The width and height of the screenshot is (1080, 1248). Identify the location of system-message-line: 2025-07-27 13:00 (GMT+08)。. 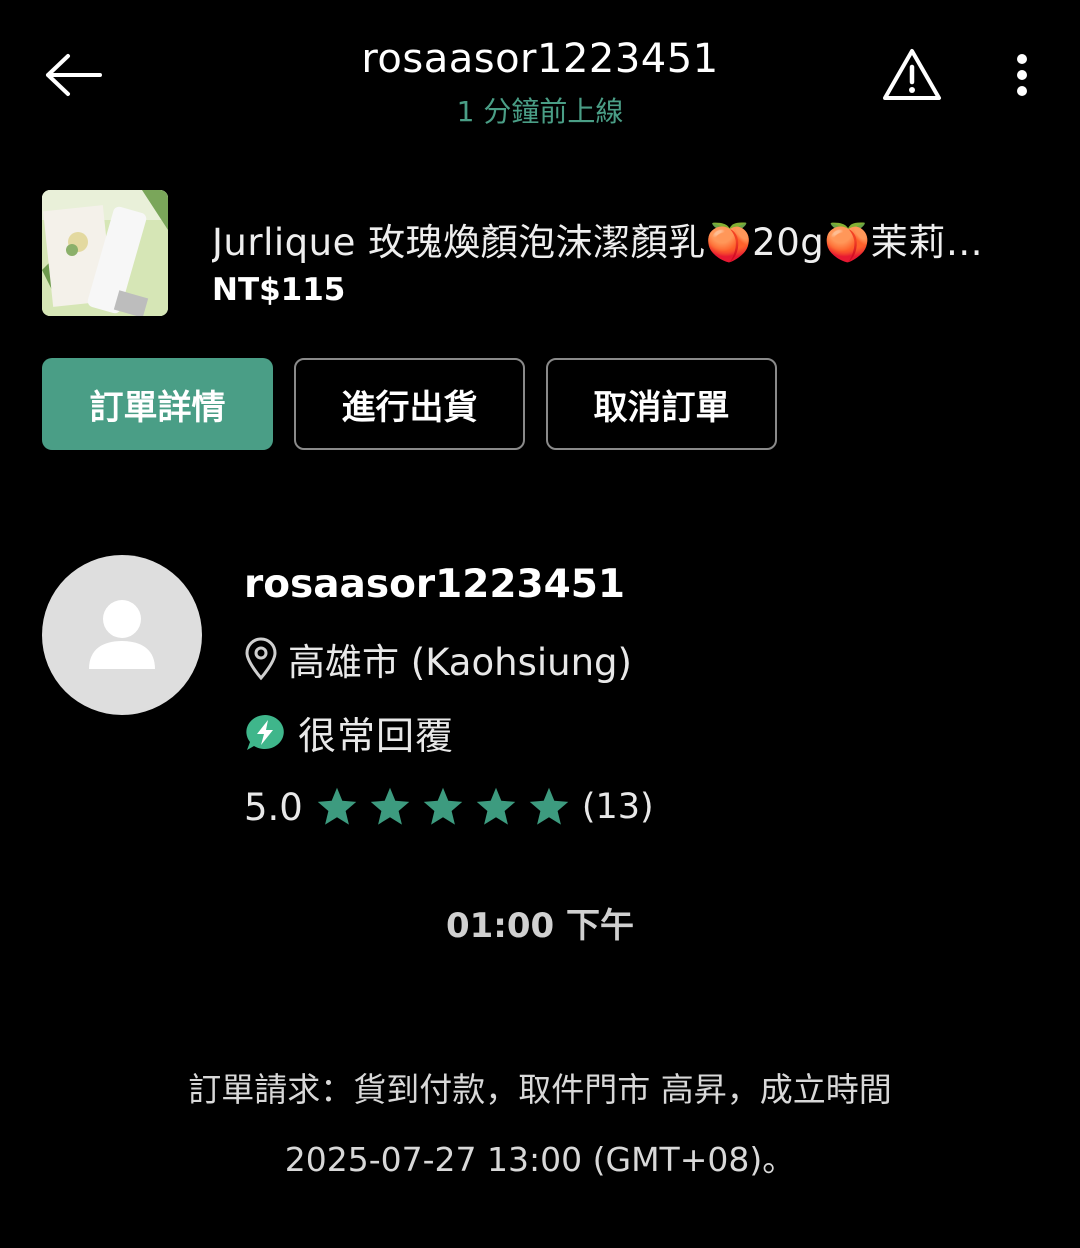
(540, 1159).